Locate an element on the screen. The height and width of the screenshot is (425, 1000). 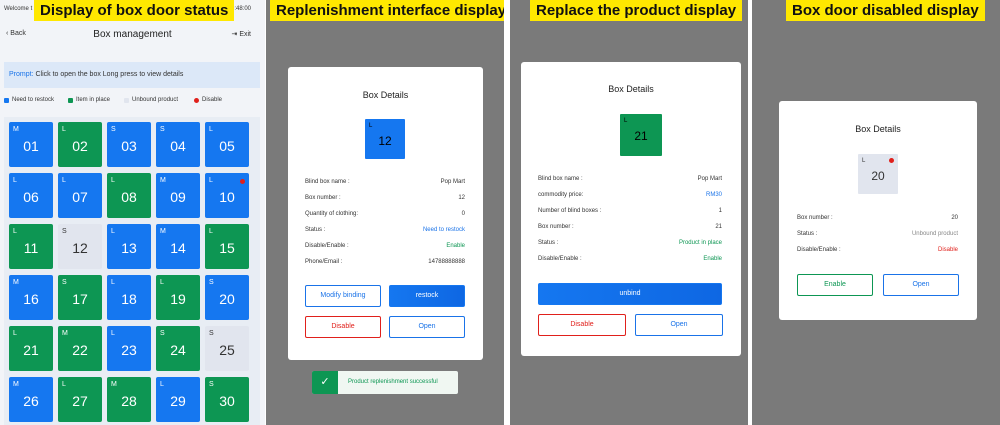
box-cell-02: L 02 is located at coordinates (80, 144).